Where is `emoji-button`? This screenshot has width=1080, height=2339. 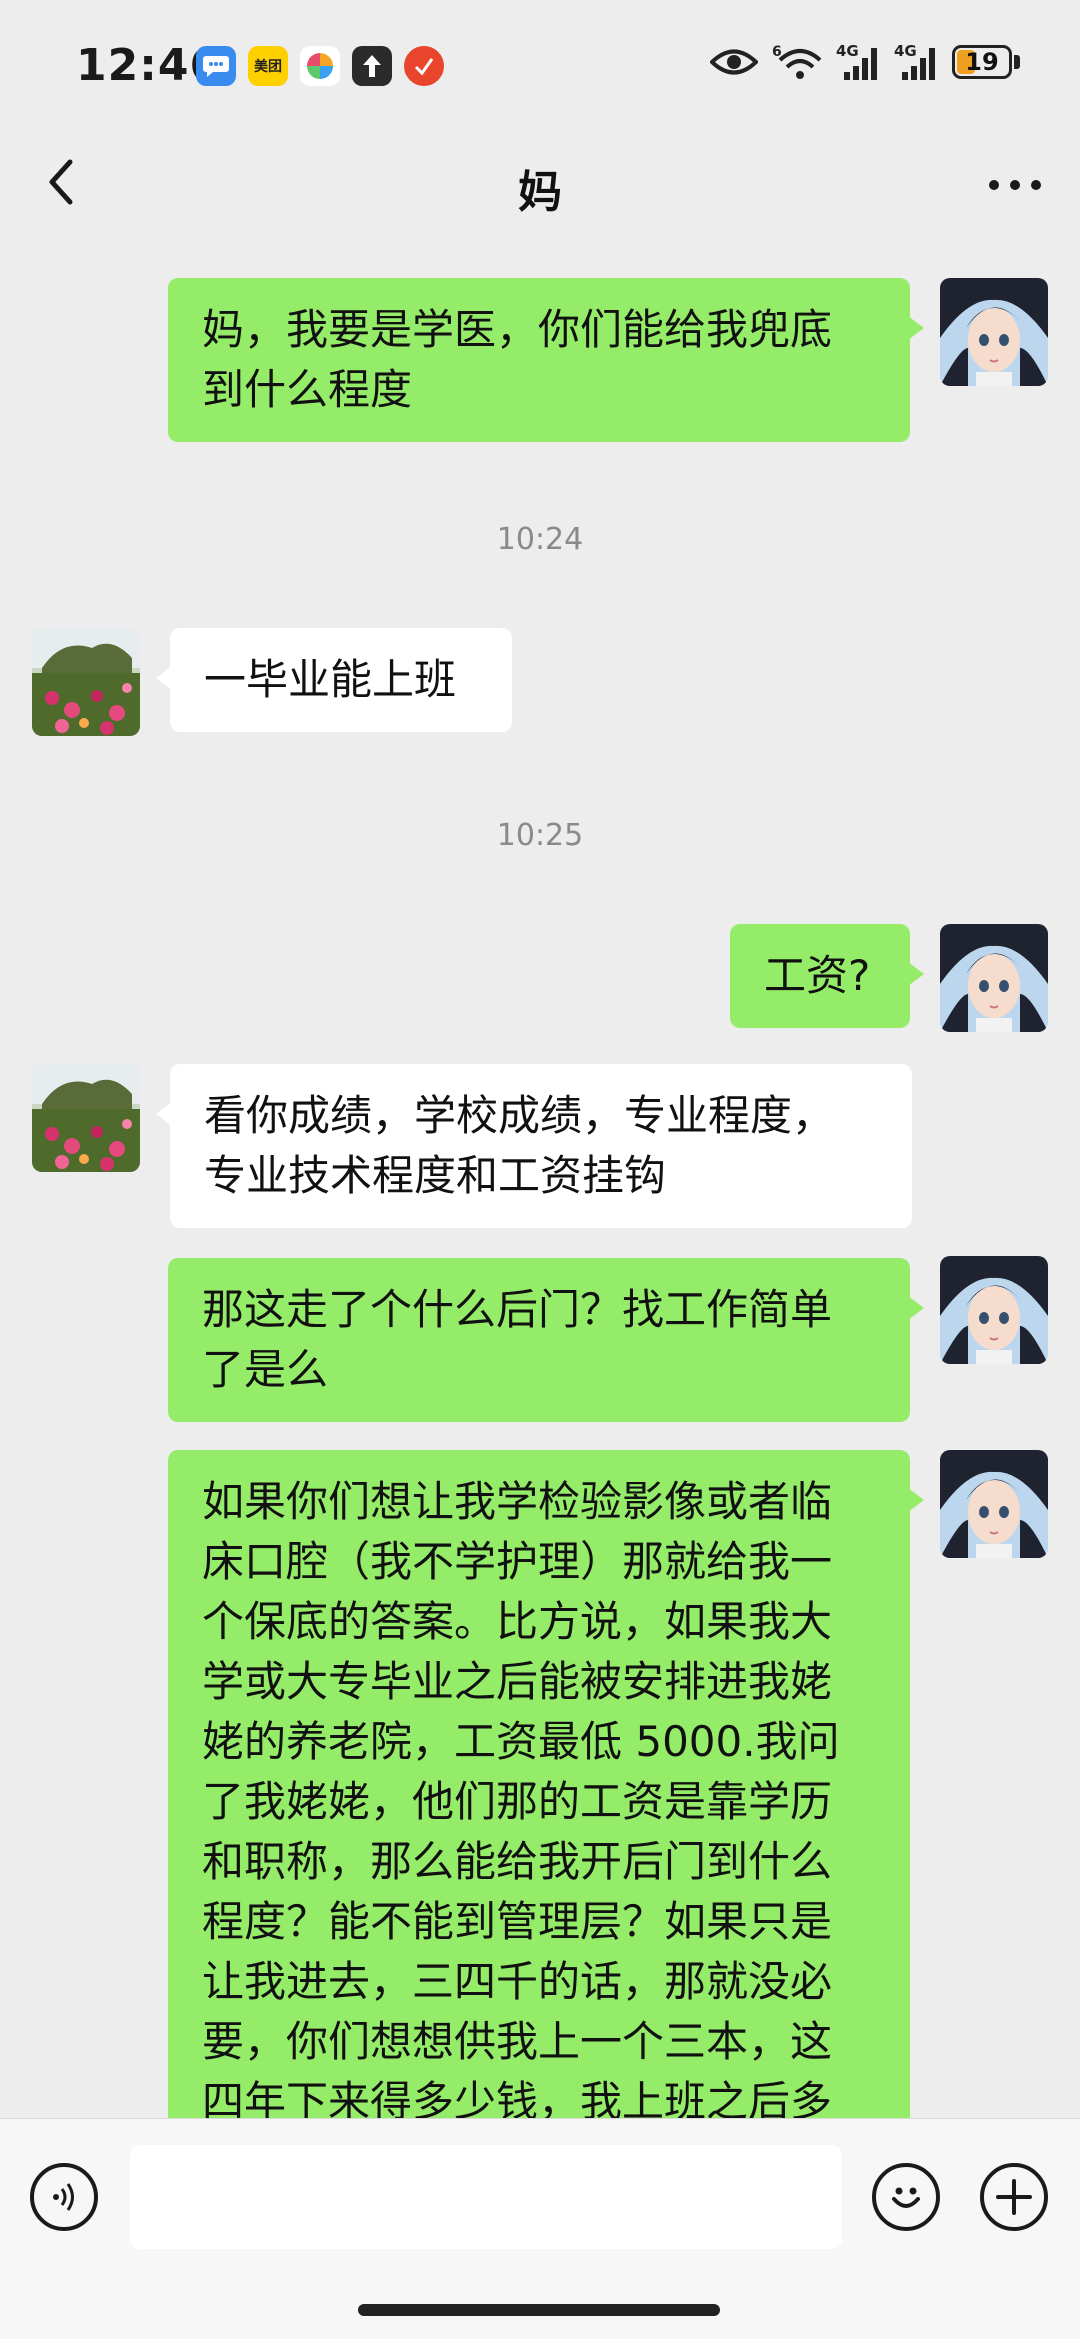
emoji-button is located at coordinates (906, 2197).